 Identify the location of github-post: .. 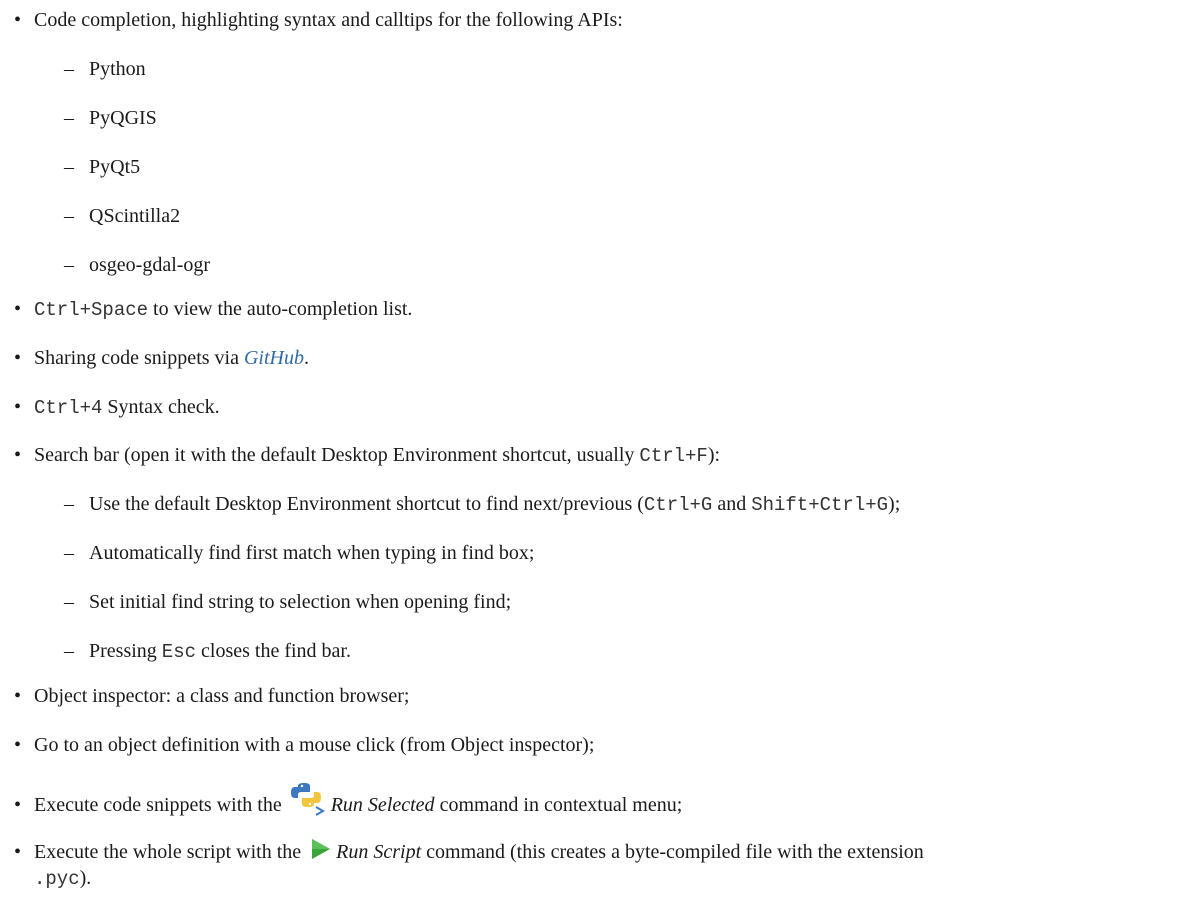
(306, 358).